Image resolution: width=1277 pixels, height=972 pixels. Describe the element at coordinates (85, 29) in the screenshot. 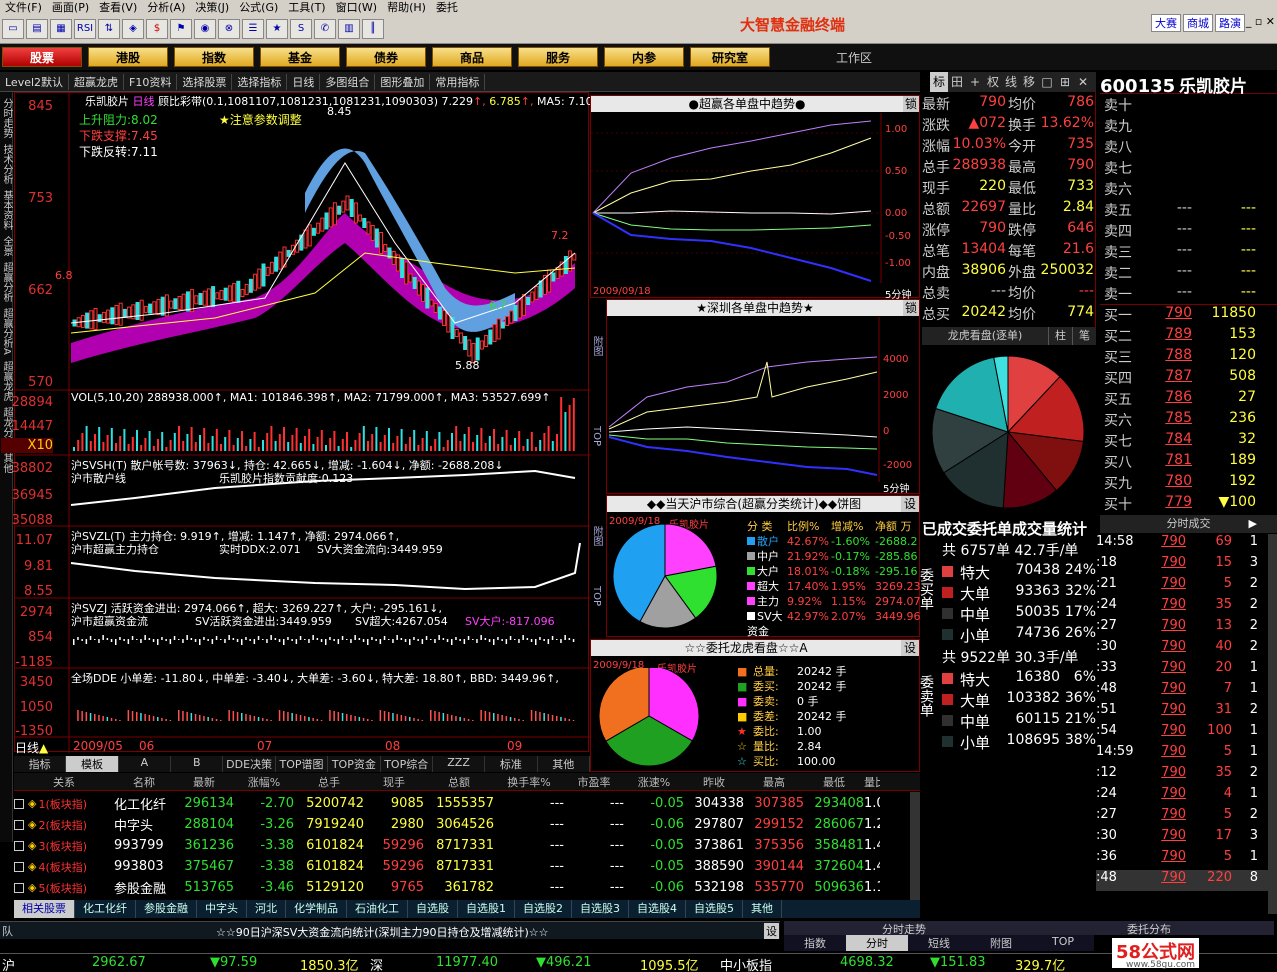

I see `rsi-icon: RSI` at that location.